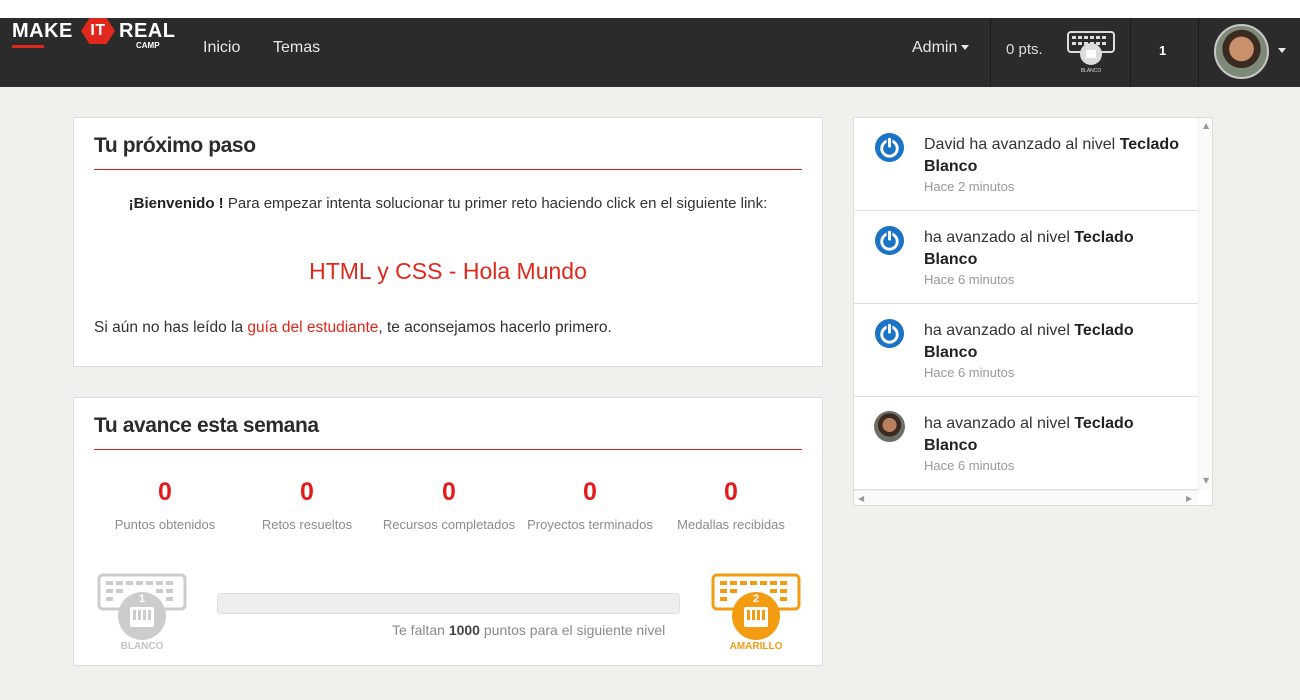  What do you see at coordinates (756, 646) in the screenshot?
I see `next-level-name: AMARILLO` at bounding box center [756, 646].